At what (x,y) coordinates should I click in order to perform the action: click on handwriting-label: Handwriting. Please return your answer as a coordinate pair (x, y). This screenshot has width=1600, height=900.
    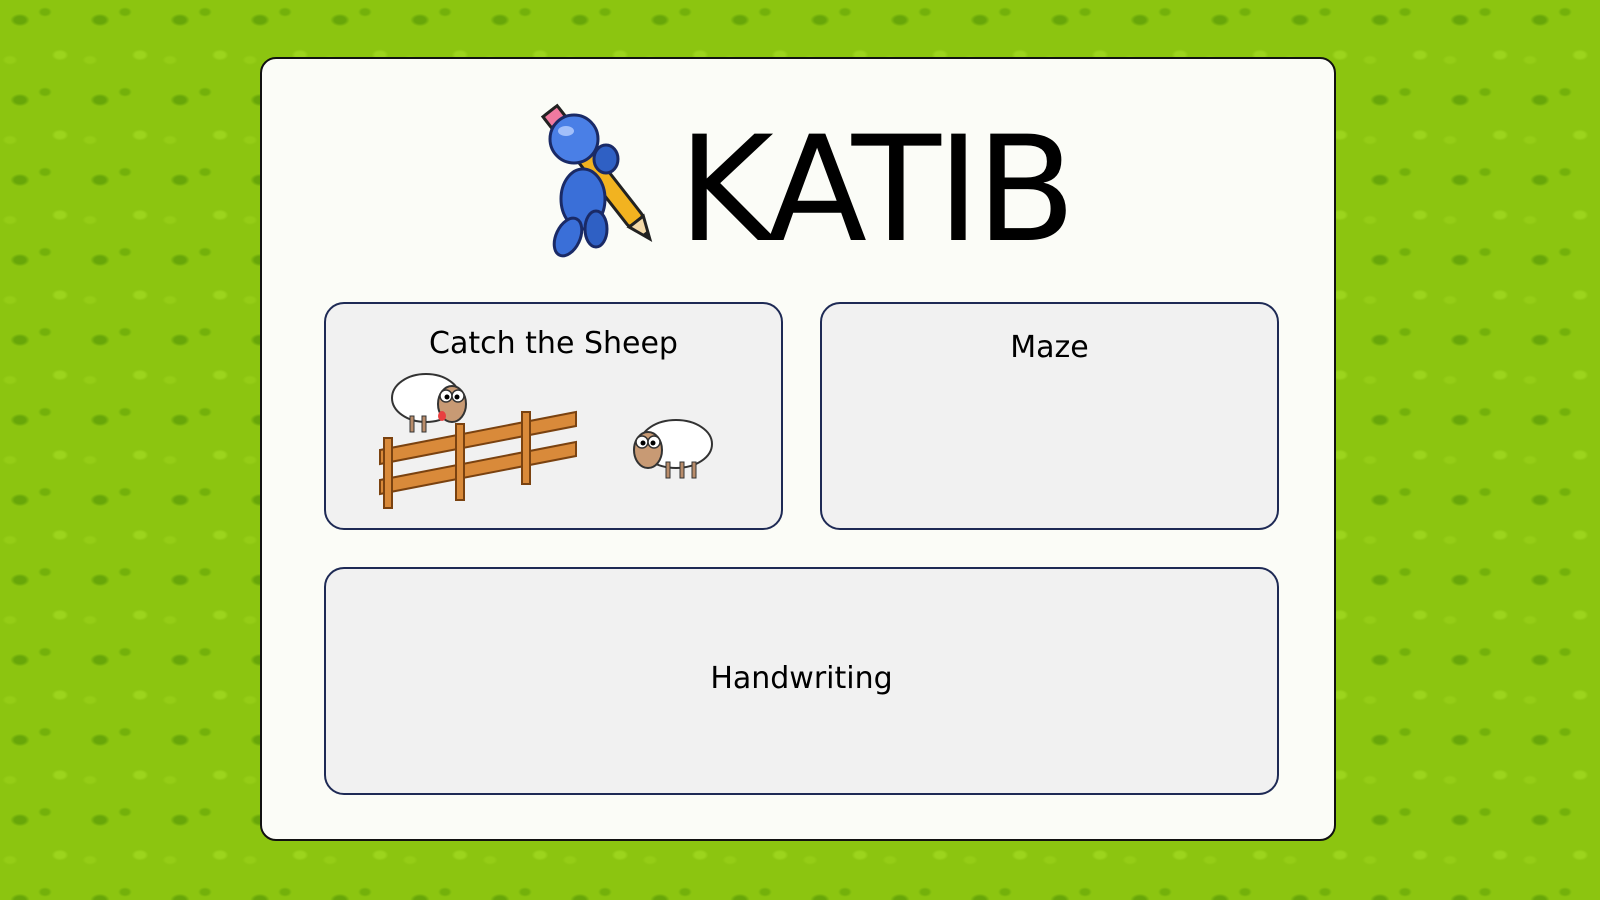
    Looking at the image, I should click on (801, 678).